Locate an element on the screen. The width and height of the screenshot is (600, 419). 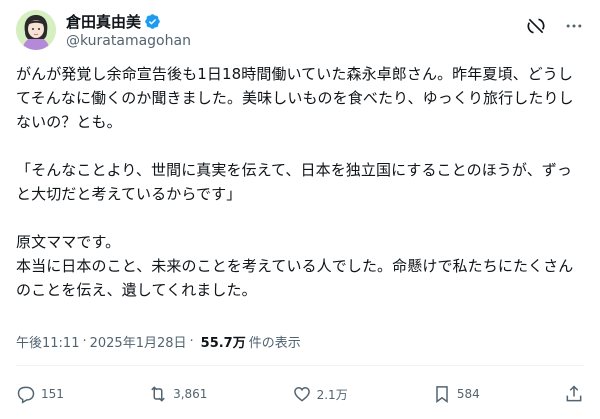
like-button: 2.1万 is located at coordinates (320, 394).